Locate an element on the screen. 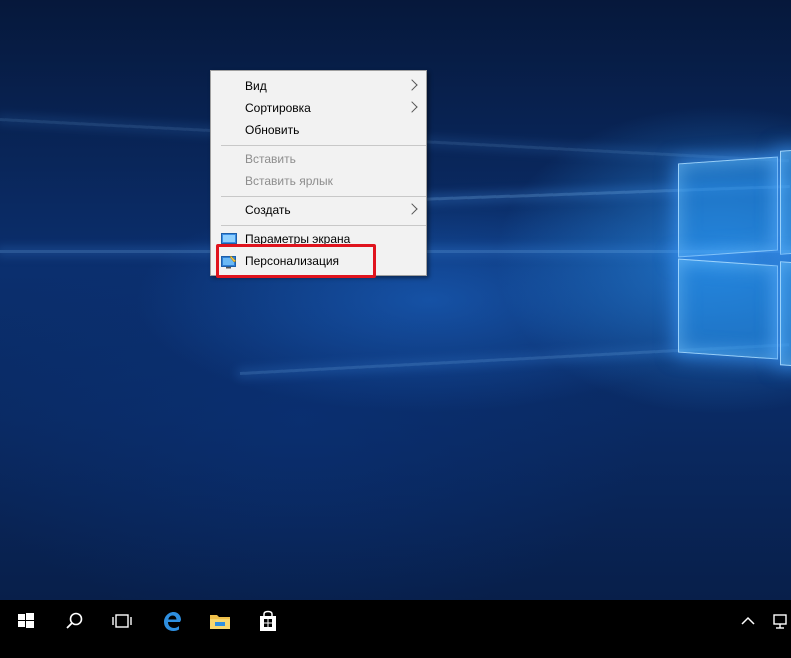 The height and width of the screenshot is (658, 791). search-button is located at coordinates (74, 622).